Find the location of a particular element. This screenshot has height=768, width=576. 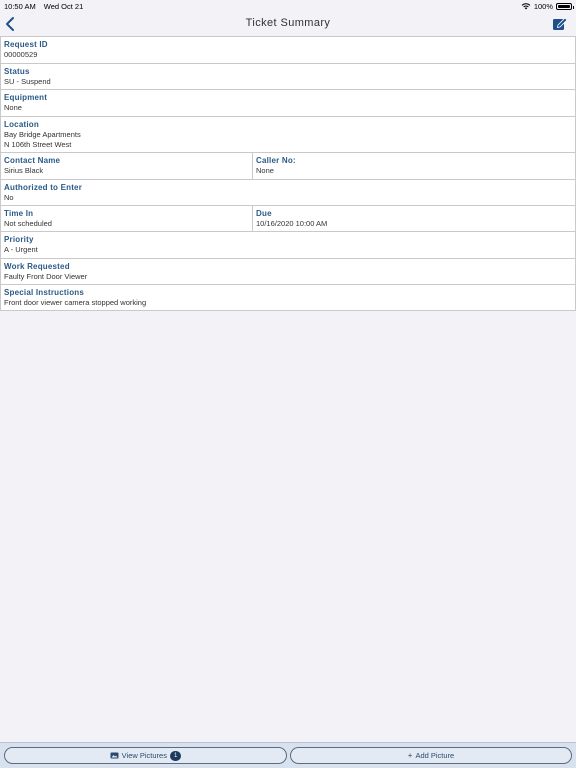

plus-icon: + is located at coordinates (410, 755).